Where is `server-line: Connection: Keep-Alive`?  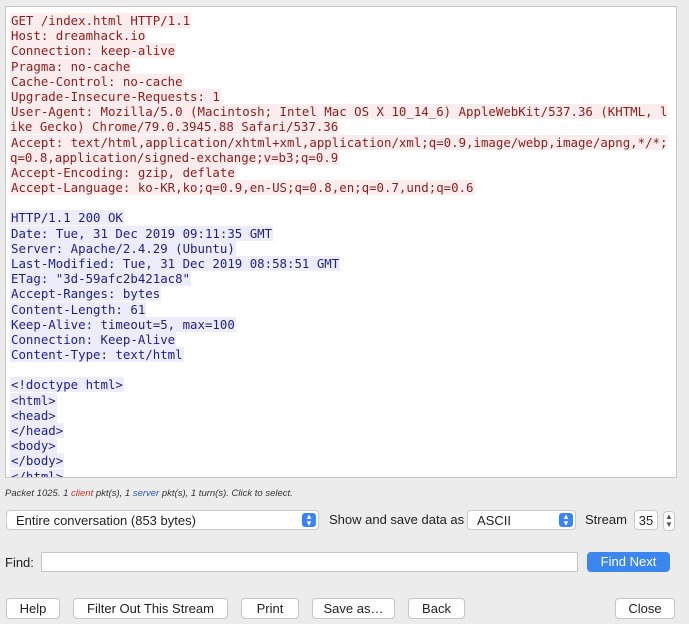
server-line: Connection: Keep-Alive is located at coordinates (93, 340).